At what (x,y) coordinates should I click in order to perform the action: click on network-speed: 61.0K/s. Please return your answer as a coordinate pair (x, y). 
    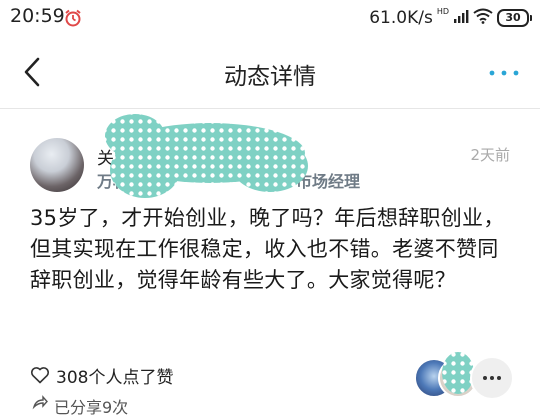
    Looking at the image, I should click on (401, 18).